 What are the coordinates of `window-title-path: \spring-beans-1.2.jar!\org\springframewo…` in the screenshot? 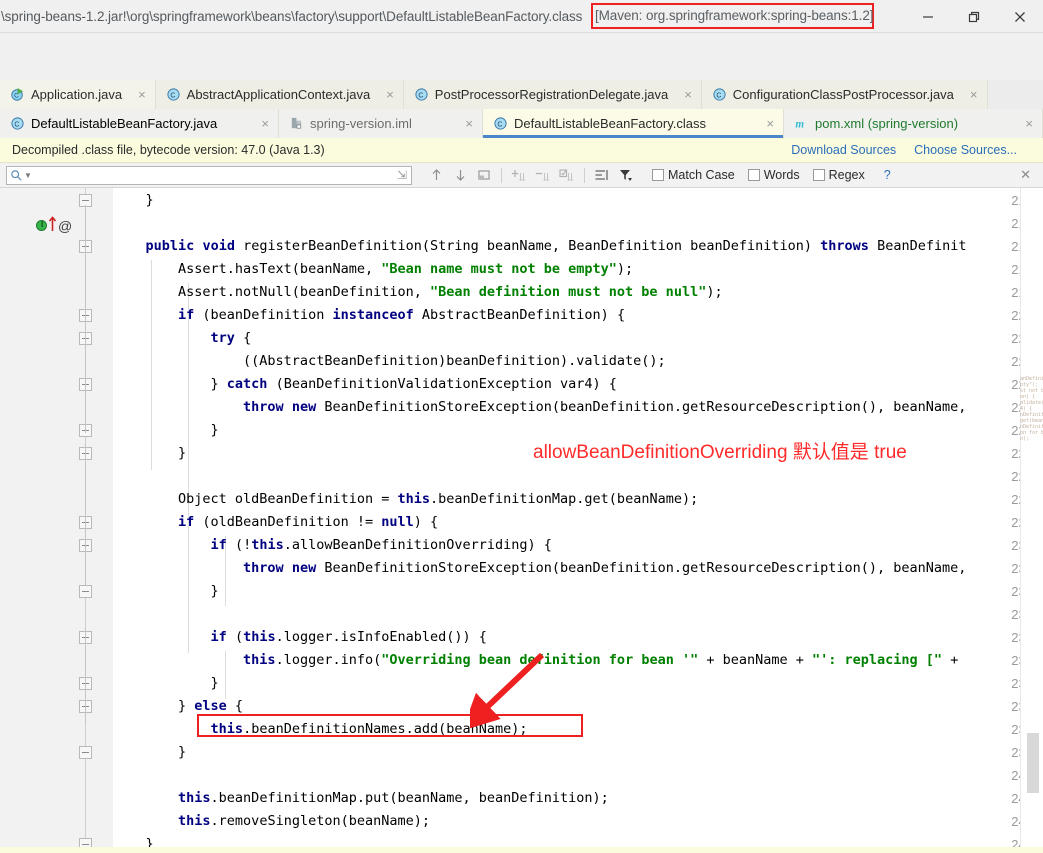 It's located at (292, 16).